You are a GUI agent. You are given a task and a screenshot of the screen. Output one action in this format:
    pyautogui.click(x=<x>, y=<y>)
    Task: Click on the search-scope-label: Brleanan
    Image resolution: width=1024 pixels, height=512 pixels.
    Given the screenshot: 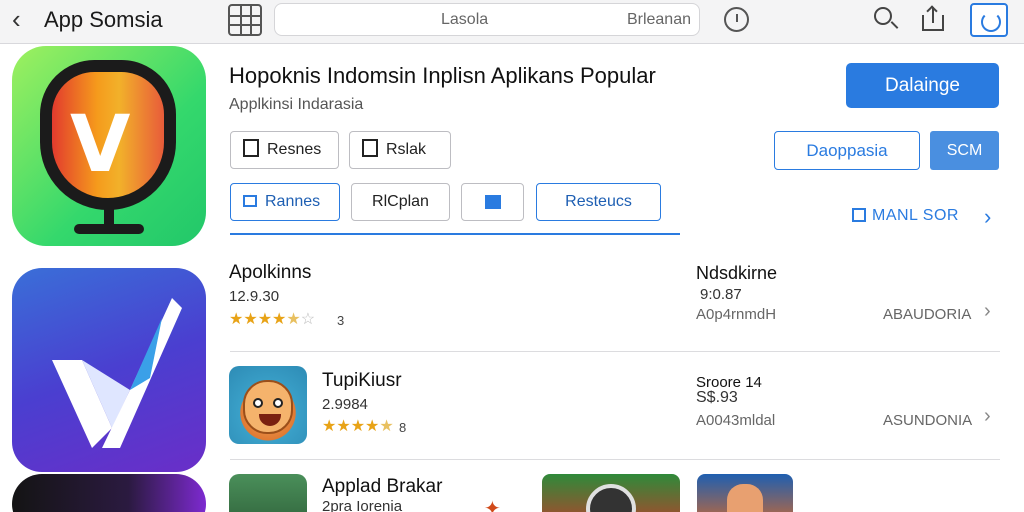 What is the action you would take?
    pyautogui.click(x=659, y=20)
    